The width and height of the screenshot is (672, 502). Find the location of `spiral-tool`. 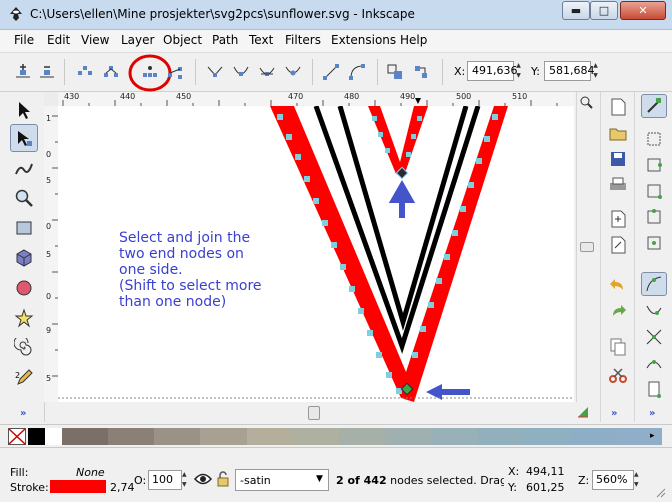

spiral-tool is located at coordinates (24, 348).